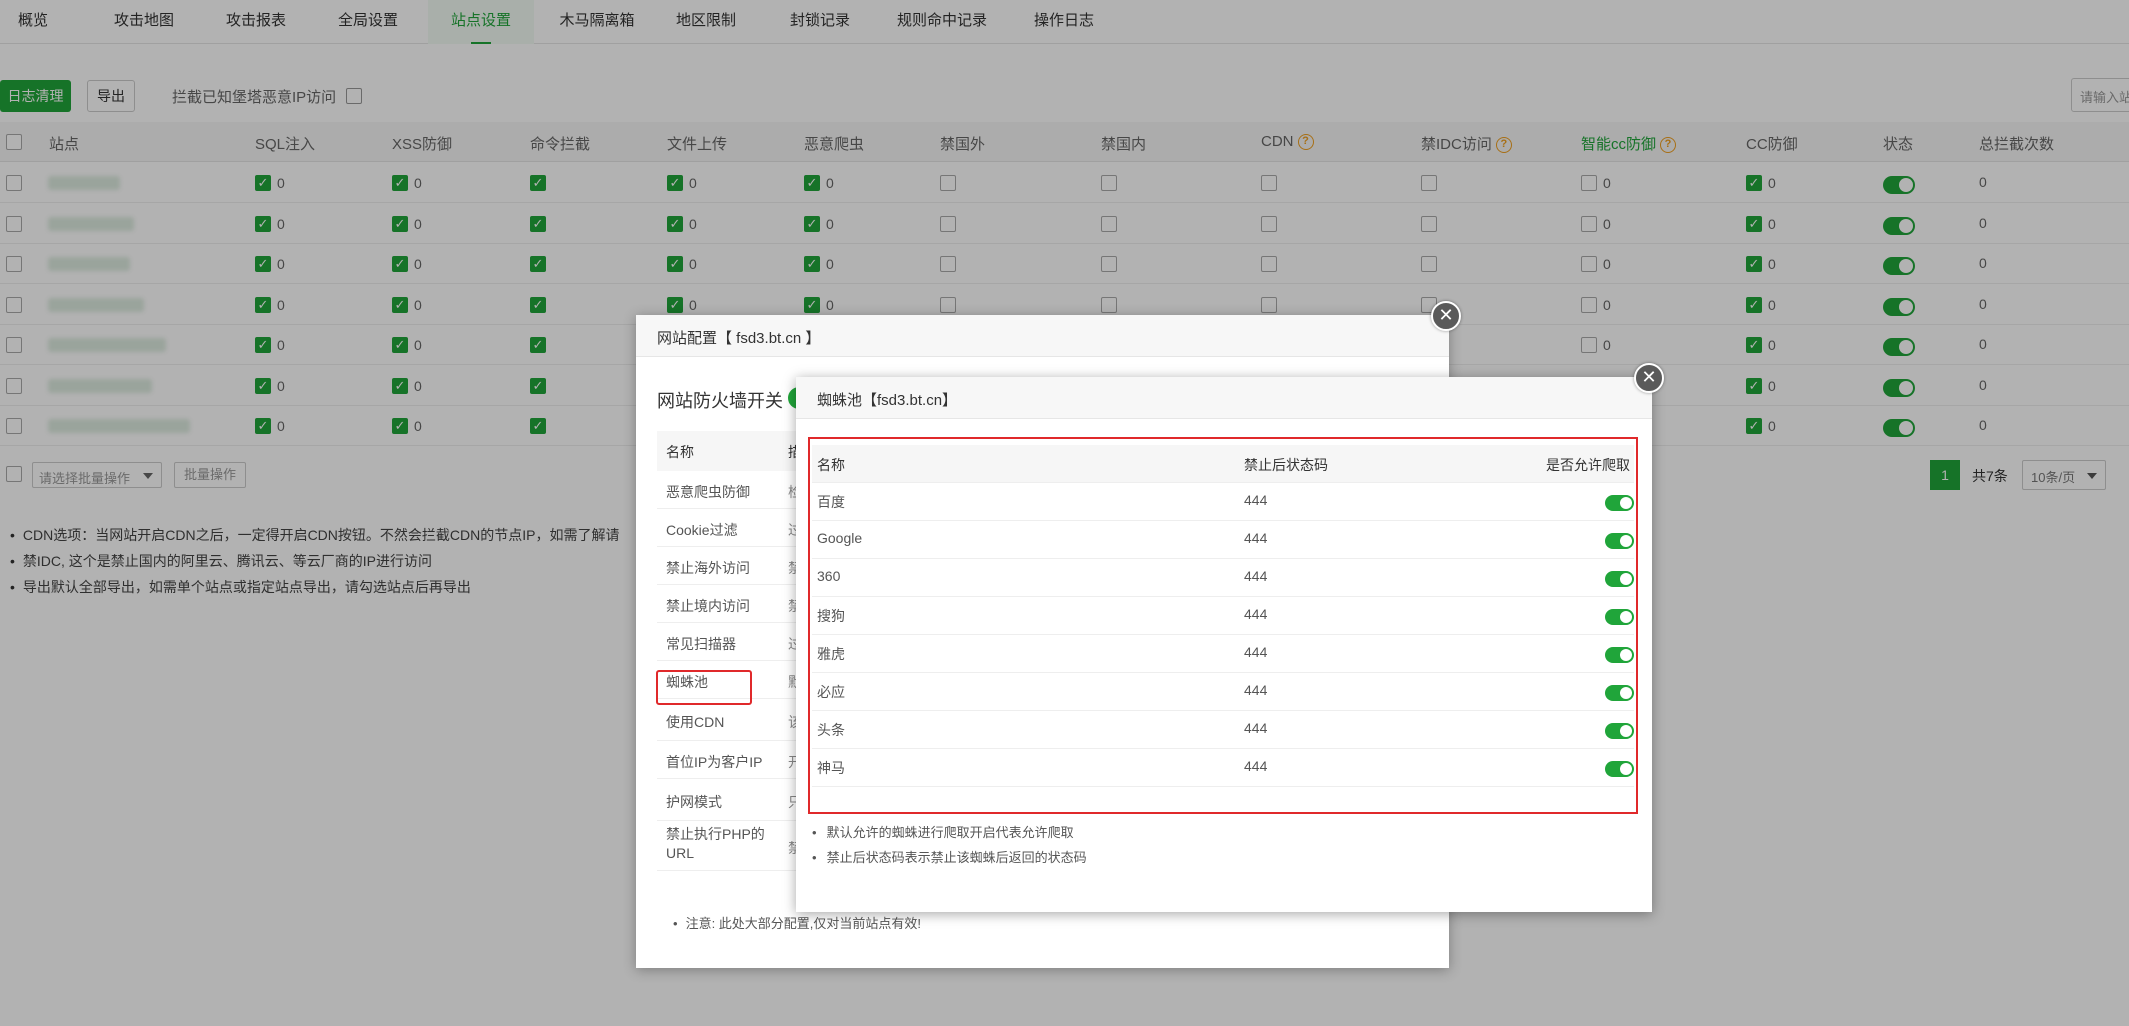 This screenshot has width=2129, height=1026. What do you see at coordinates (714, 762) in the screenshot?
I see `config-name: 首位IP为客户IP` at bounding box center [714, 762].